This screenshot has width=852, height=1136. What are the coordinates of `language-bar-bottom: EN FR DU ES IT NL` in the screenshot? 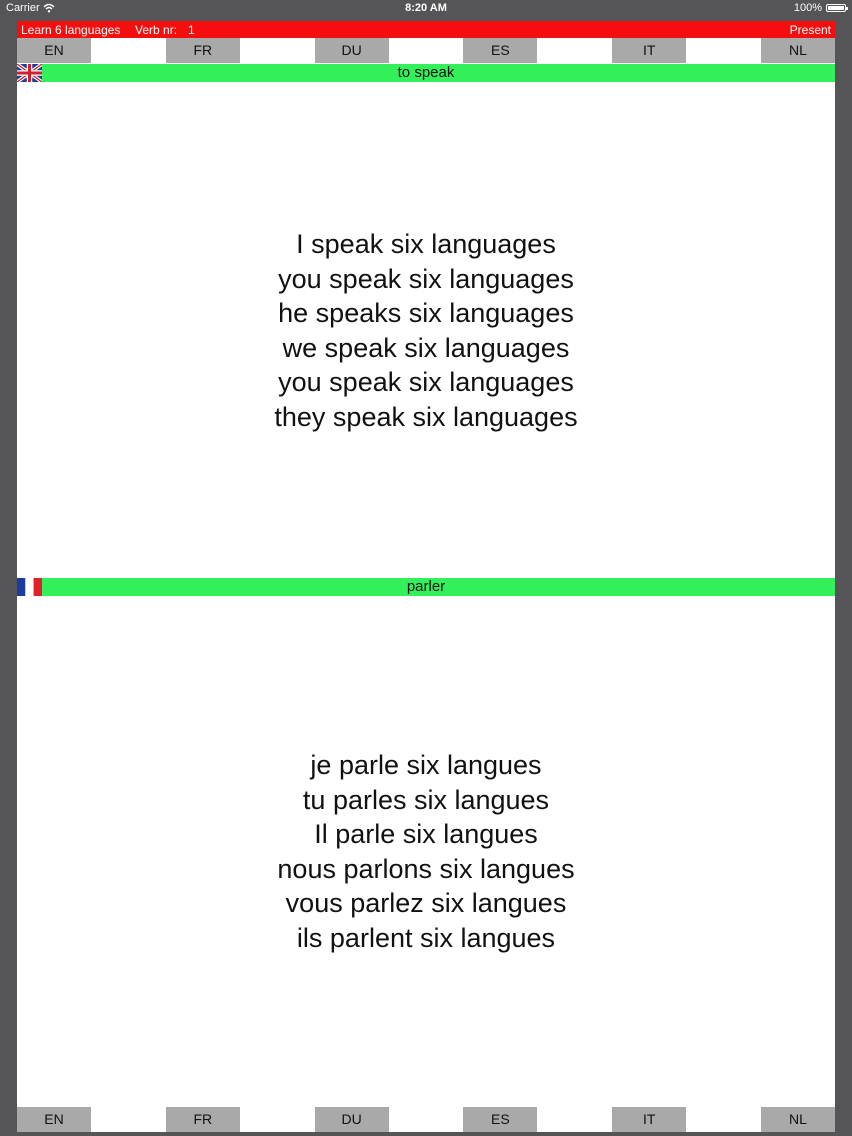 It's located at (426, 1119).